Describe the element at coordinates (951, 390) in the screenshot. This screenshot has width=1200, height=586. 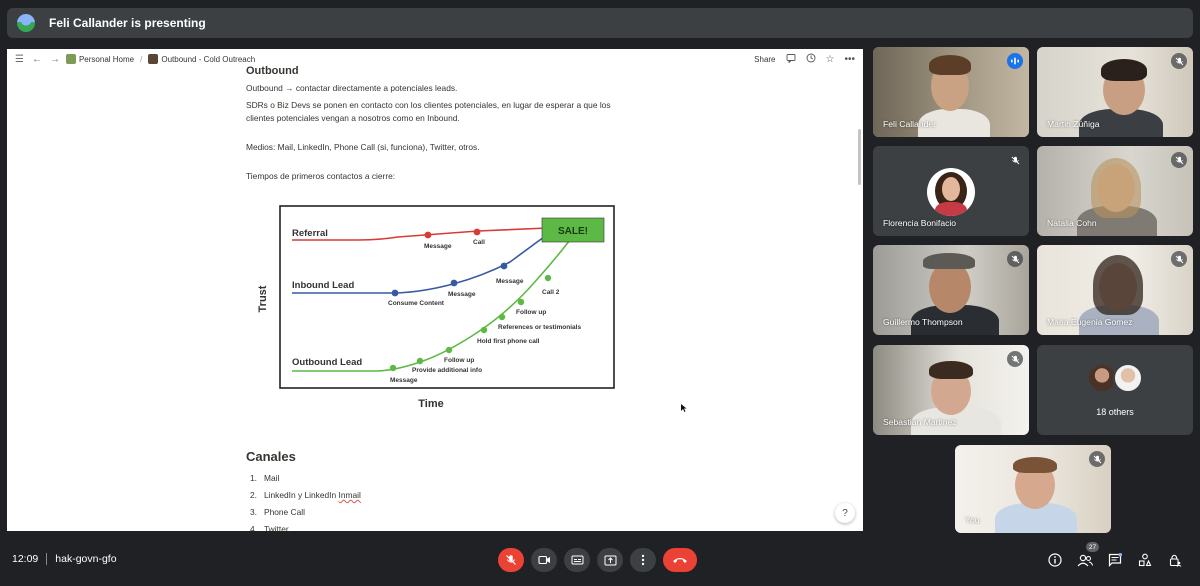
I see `participant-tile: Sebastian Martinez` at that location.